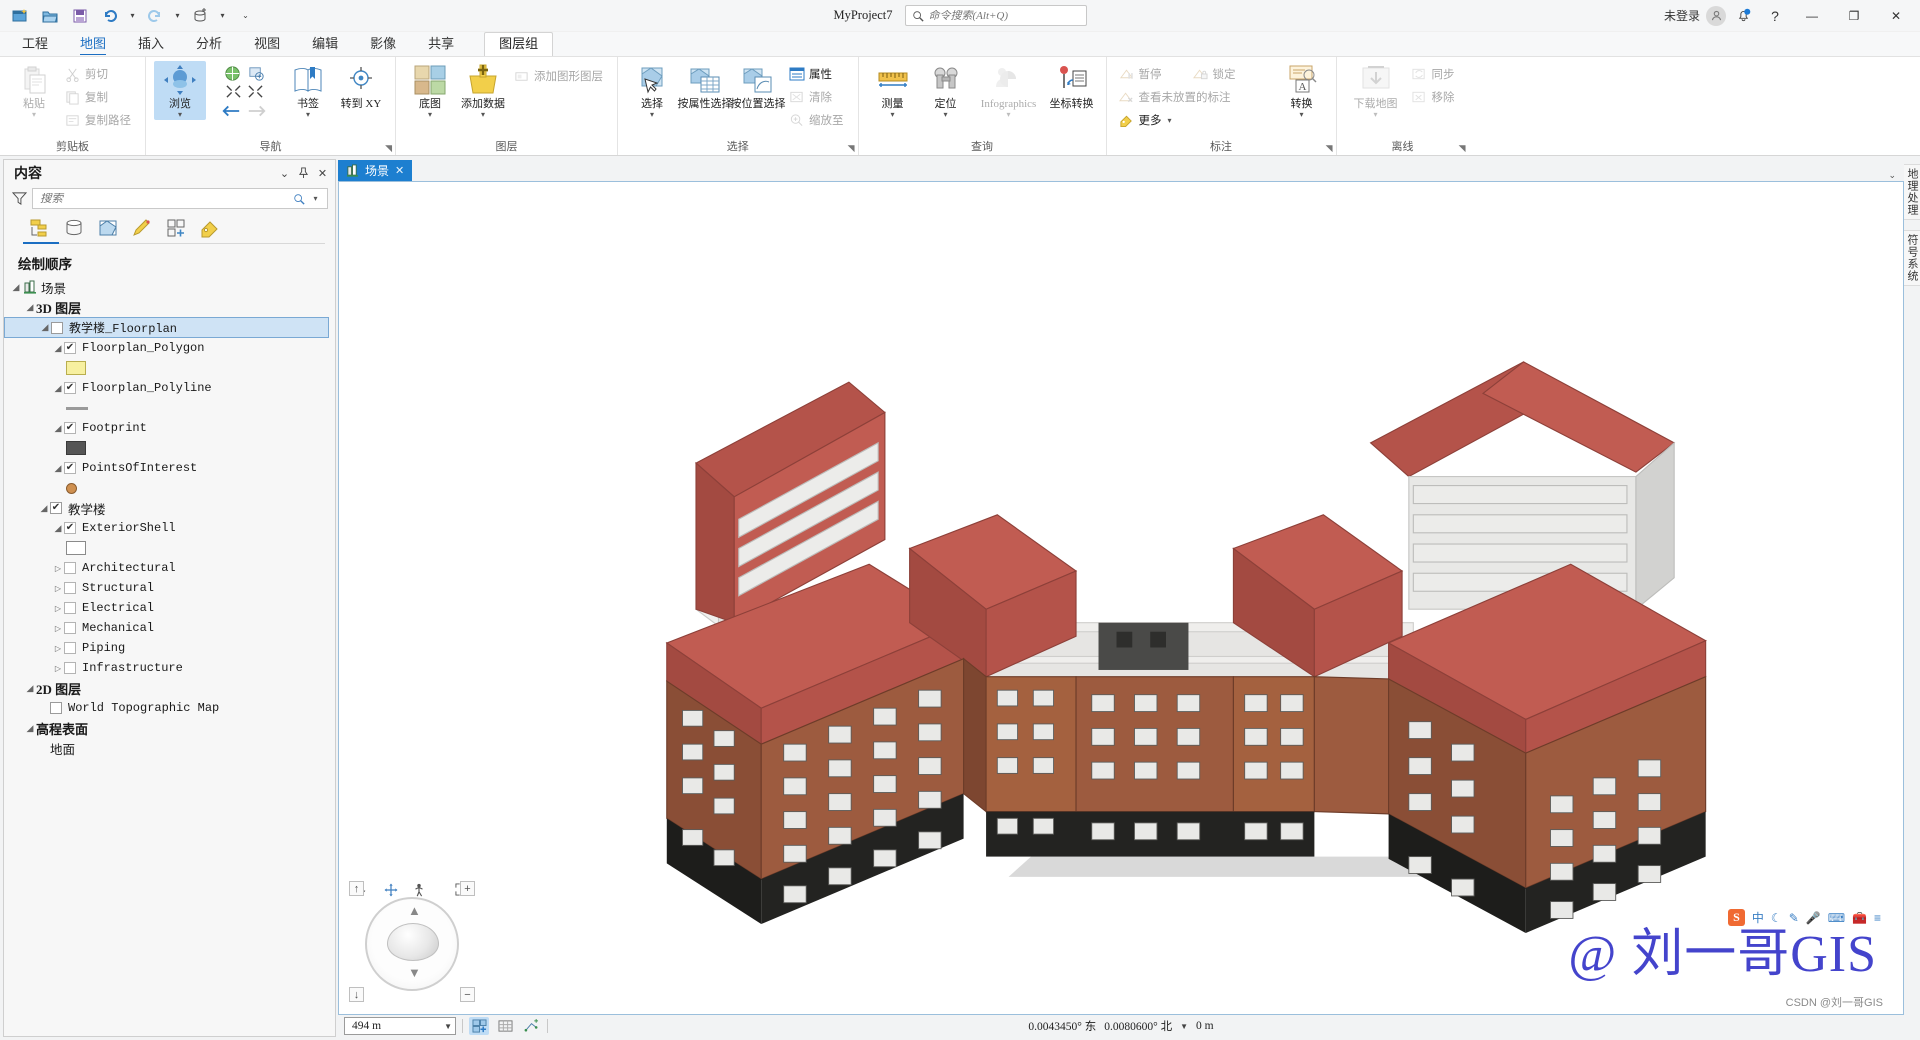 This screenshot has height=1040, width=1920. Describe the element at coordinates (74, 228) in the screenshot. I see `list-by-data-source-icon` at that location.